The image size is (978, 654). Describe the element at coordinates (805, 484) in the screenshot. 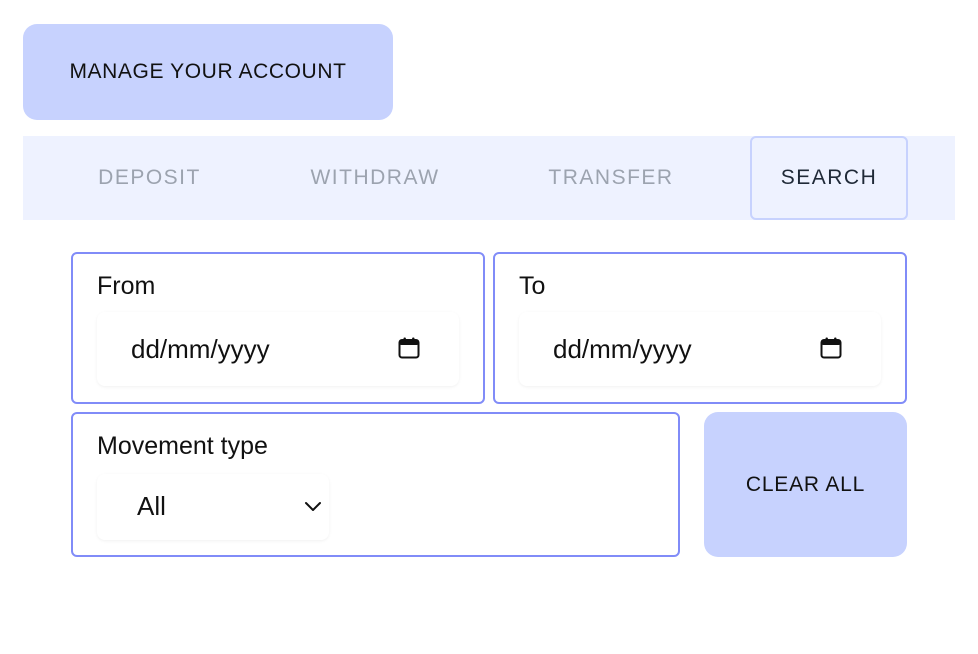

I see `clear-all-button: CLEAR ALL` at that location.